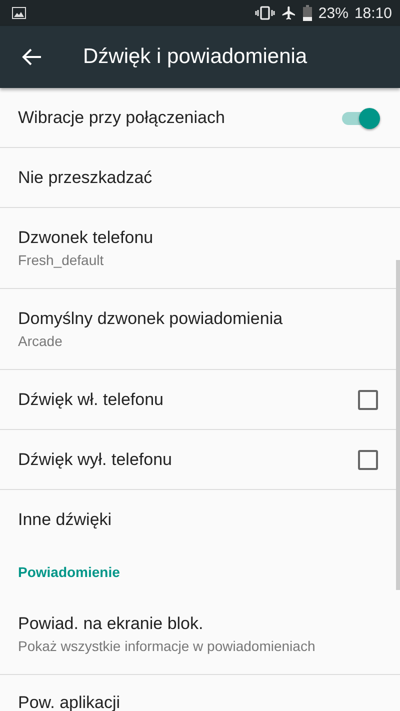 This screenshot has width=400, height=711. Describe the element at coordinates (69, 572) in the screenshot. I see `section-header: Powiadomienie` at that location.